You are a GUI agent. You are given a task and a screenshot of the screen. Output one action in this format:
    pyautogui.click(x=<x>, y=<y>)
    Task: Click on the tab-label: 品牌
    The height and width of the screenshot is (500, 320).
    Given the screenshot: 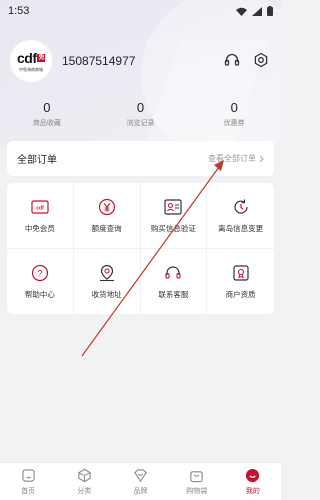 What is the action you would take?
    pyautogui.click(x=140, y=491)
    